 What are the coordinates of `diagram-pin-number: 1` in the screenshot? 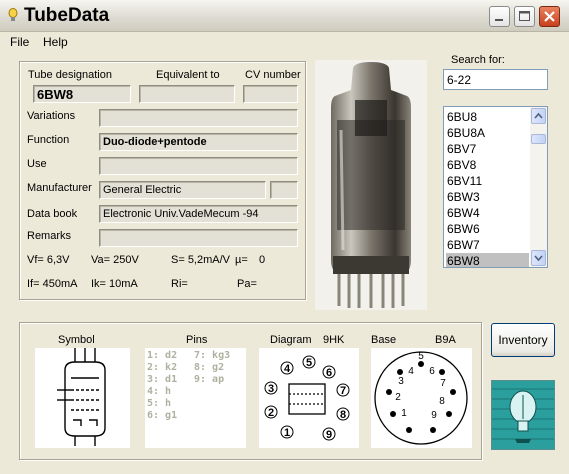 It's located at (287, 433).